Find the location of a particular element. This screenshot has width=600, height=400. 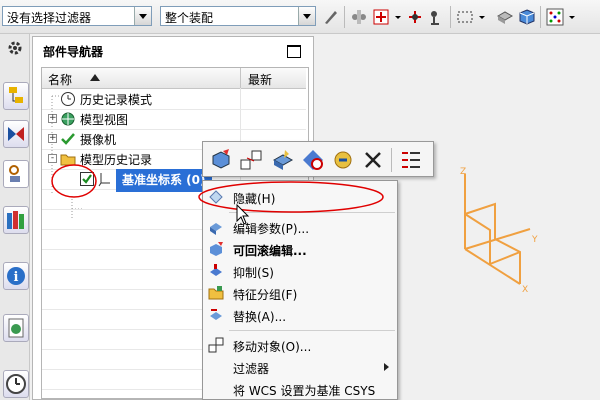

annotation-ellipse is located at coordinates (291, 197).